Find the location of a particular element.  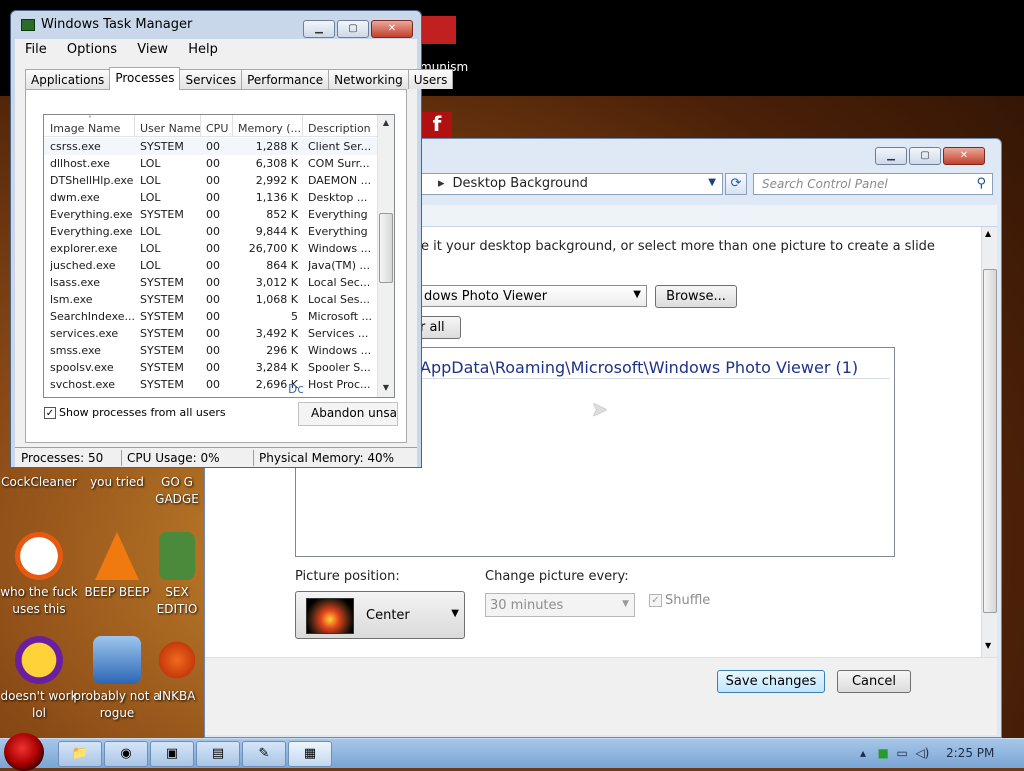

taskbar-app: ✎ is located at coordinates (264, 754).